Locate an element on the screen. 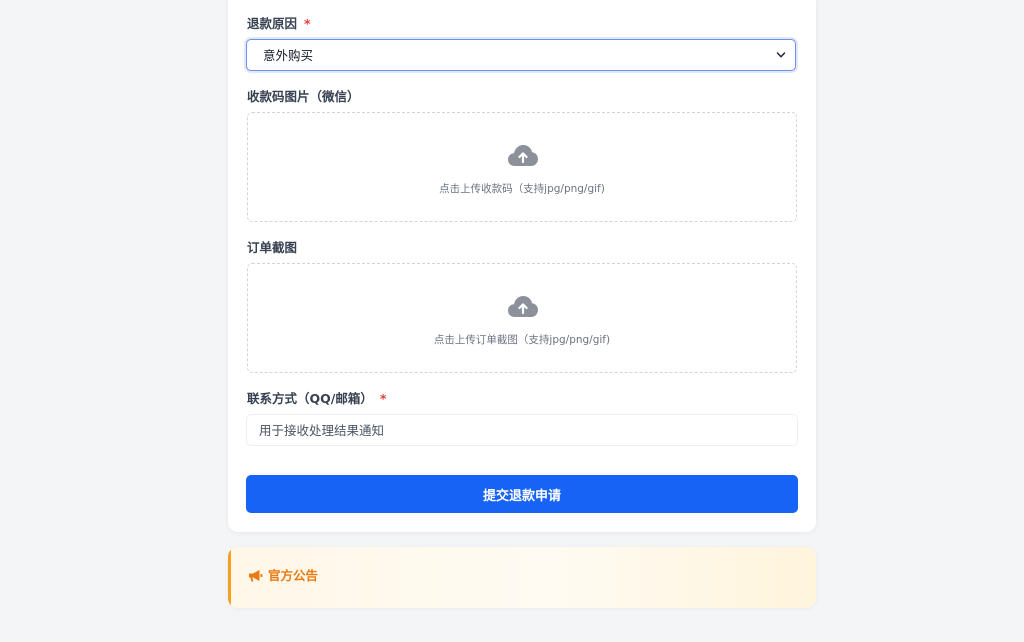 The image size is (1024, 642). megaphone-icon is located at coordinates (256, 576).